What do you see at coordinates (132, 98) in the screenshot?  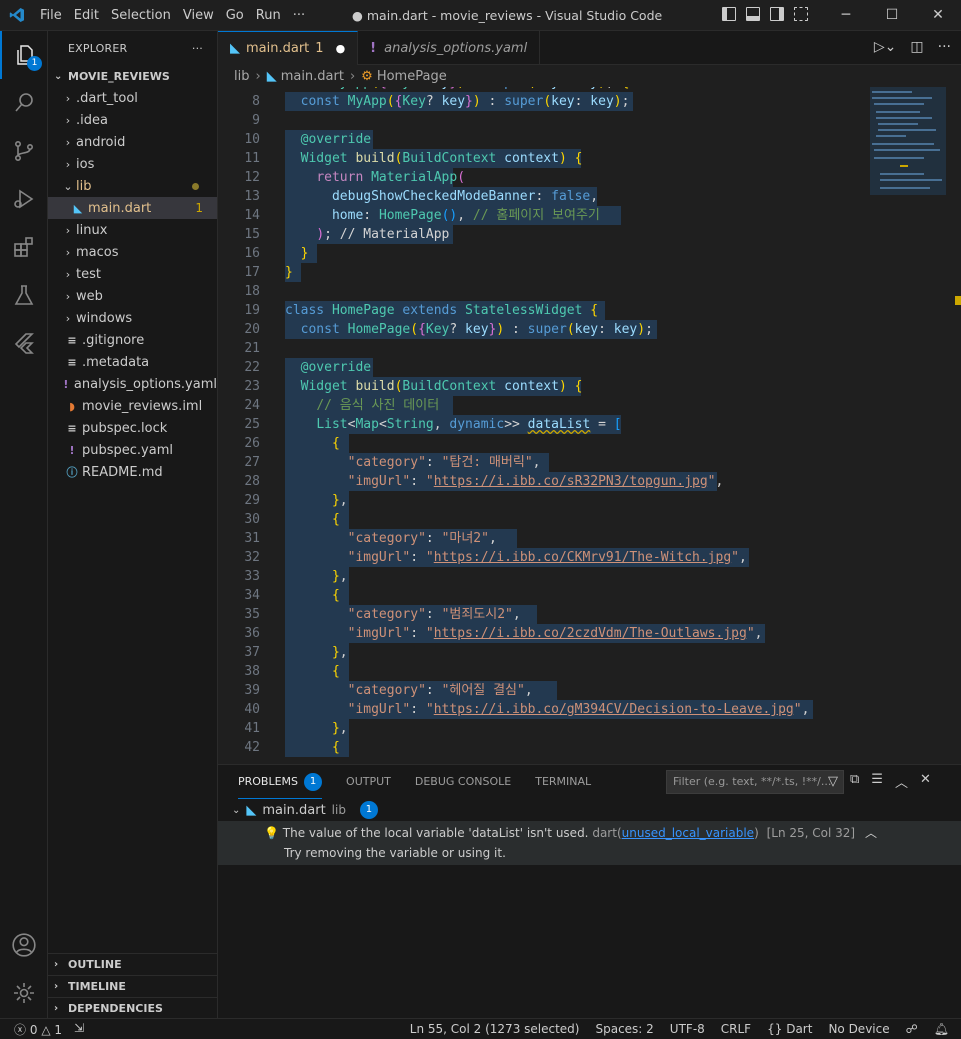 I see `tree-item-dart-tool: › .dart_tool` at bounding box center [132, 98].